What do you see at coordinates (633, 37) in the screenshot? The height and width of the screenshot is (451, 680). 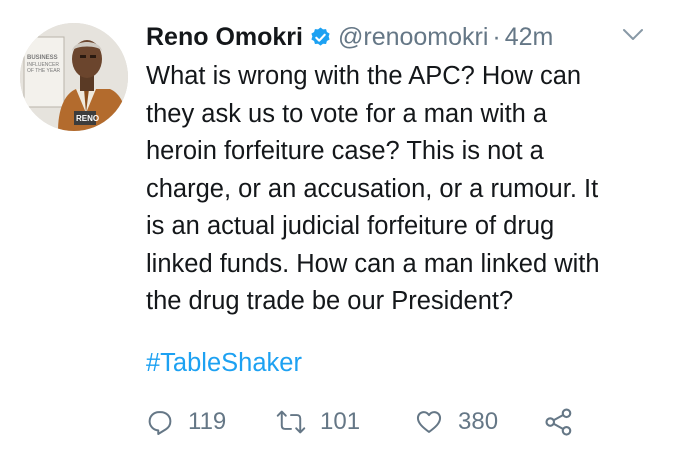 I see `chevron-down-icon` at bounding box center [633, 37].